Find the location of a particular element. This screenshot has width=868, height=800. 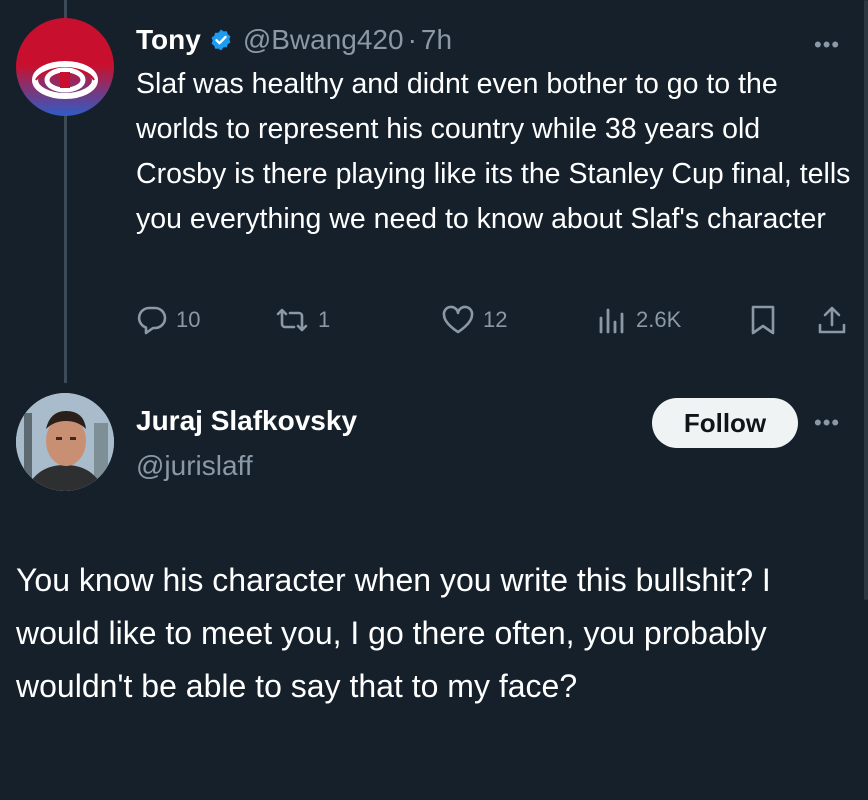

author-name: Tony is located at coordinates (168, 40).